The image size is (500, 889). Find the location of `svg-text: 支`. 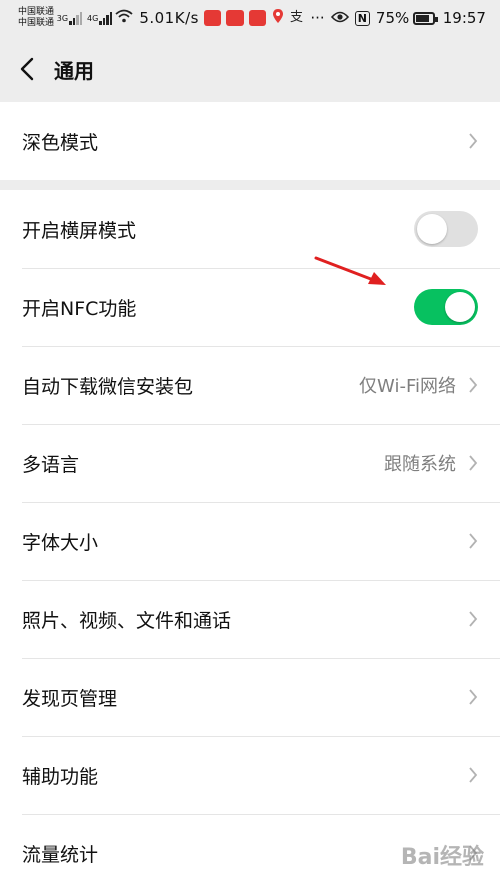

svg-text: 支 is located at coordinates (296, 16).